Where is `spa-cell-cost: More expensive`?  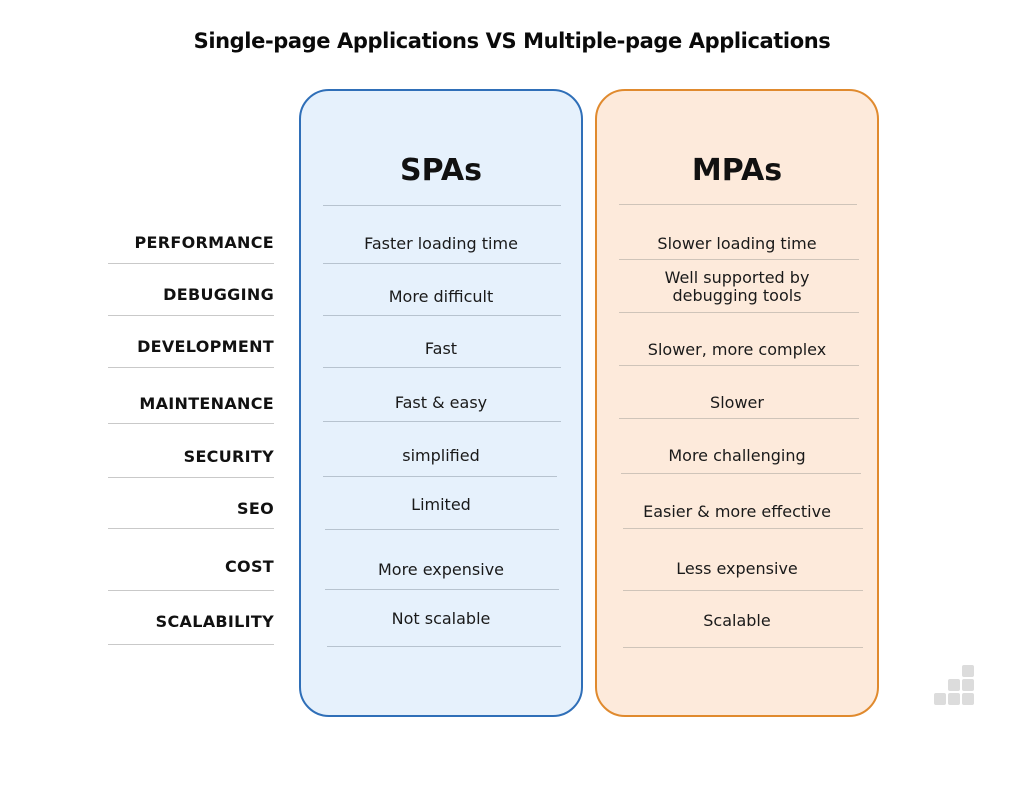 spa-cell-cost: More expensive is located at coordinates (440, 569).